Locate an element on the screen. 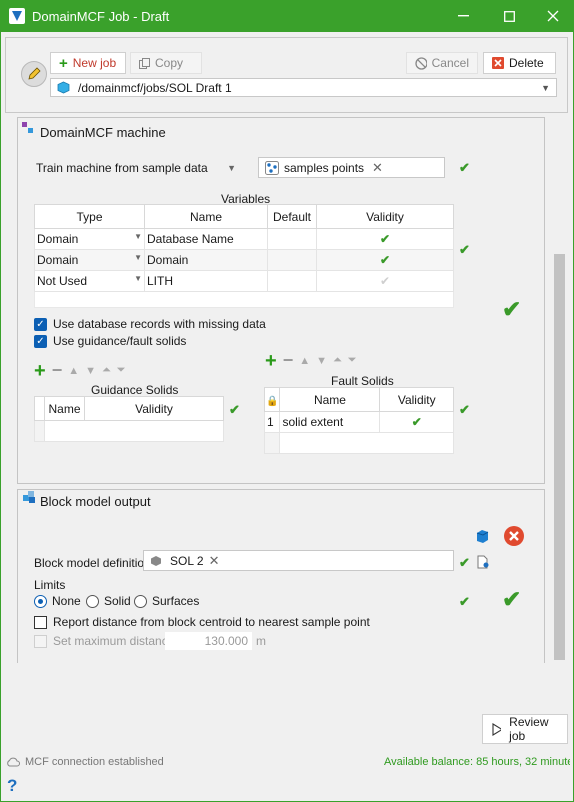  cube-icon is located at coordinates (156, 560).